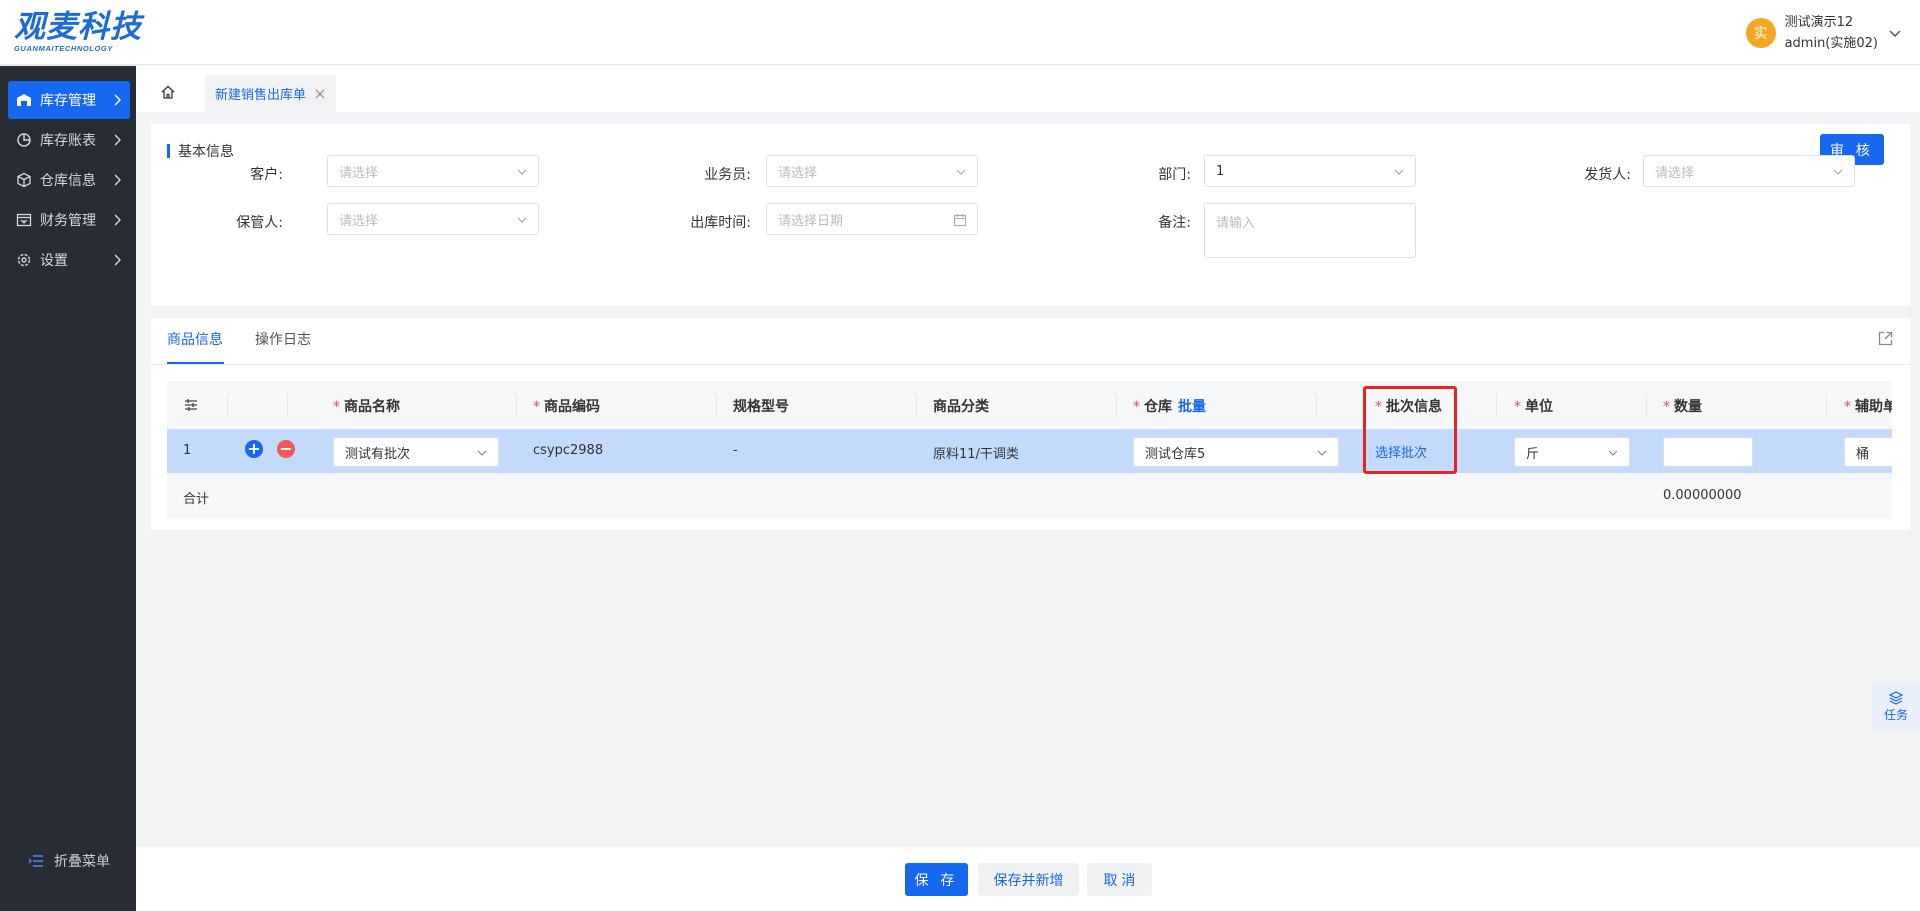 Image resolution: width=1920 pixels, height=911 pixels. Describe the element at coordinates (1831, 43) in the screenshot. I see `user-account: admin(实施02)` at that location.